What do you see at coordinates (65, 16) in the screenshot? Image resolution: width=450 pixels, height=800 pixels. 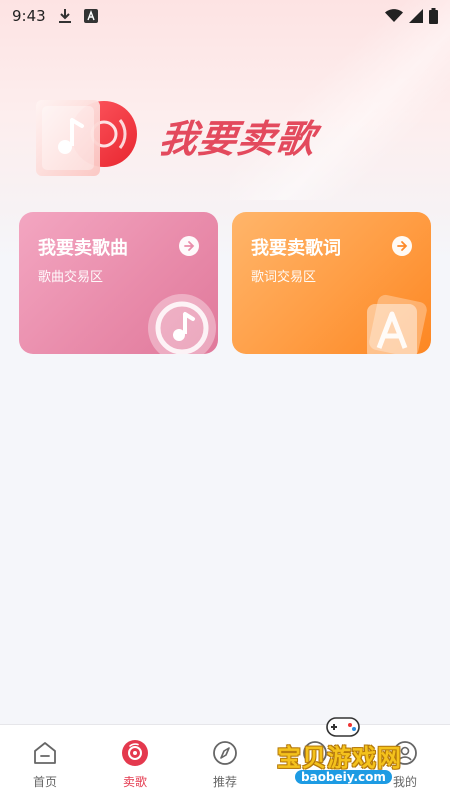 I see `download-icon` at bounding box center [65, 16].